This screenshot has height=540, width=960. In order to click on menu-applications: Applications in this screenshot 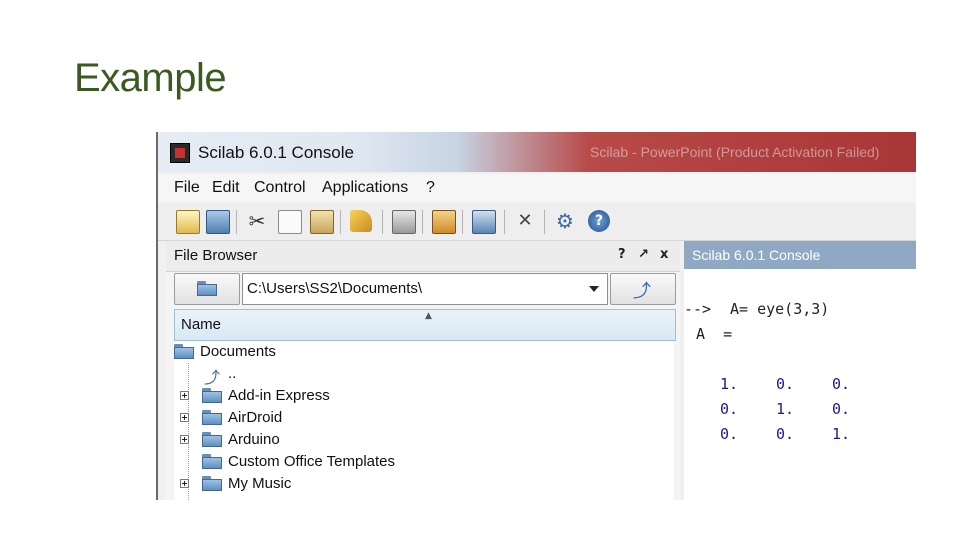, I will do `click(365, 188)`.